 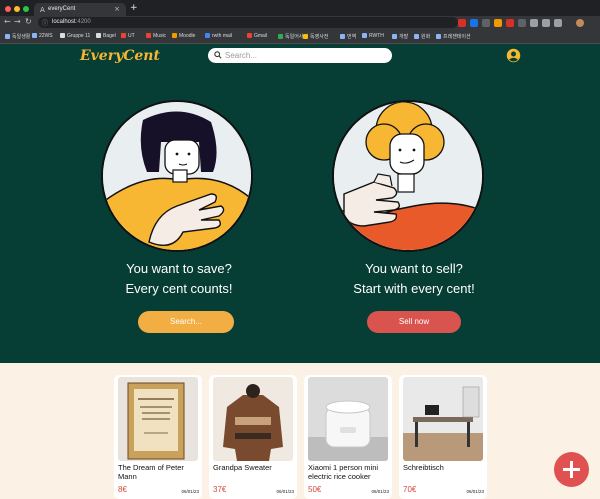 I want to click on tab-bar: A everyCent × +, so click(x=300, y=8).